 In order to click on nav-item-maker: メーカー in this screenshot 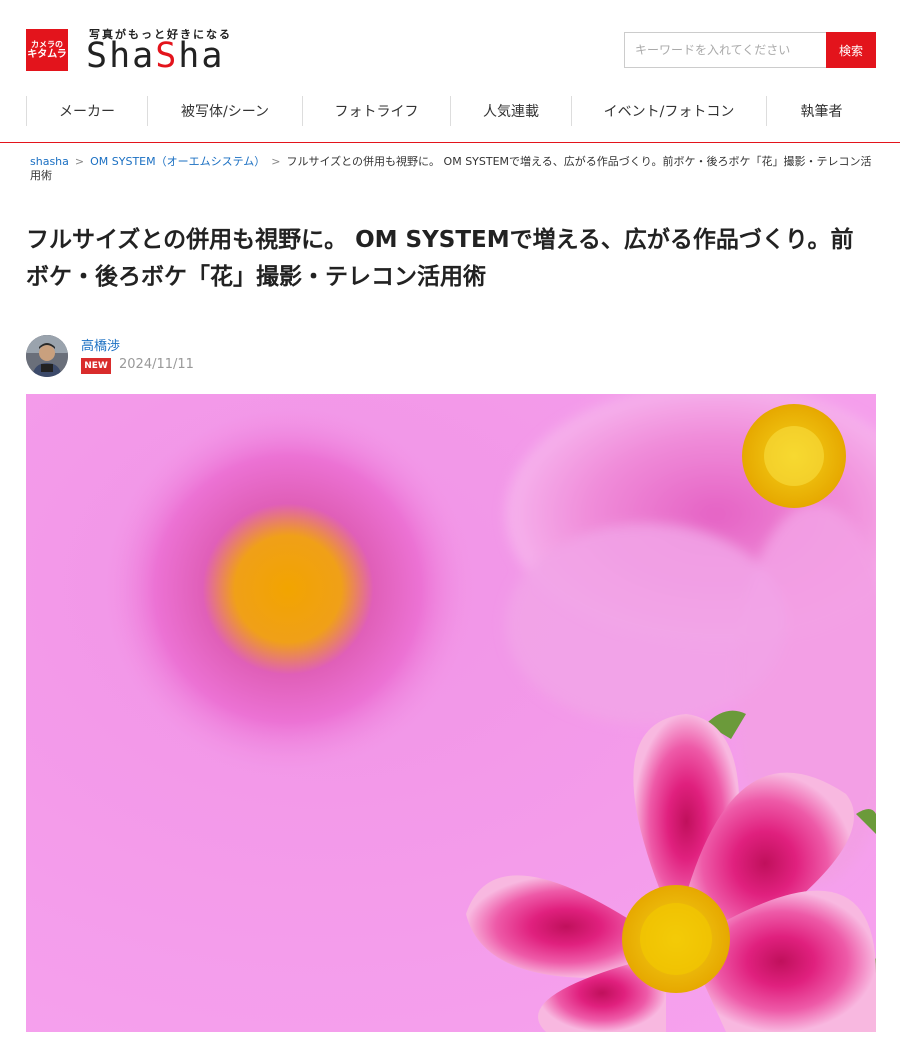, I will do `click(87, 111)`.